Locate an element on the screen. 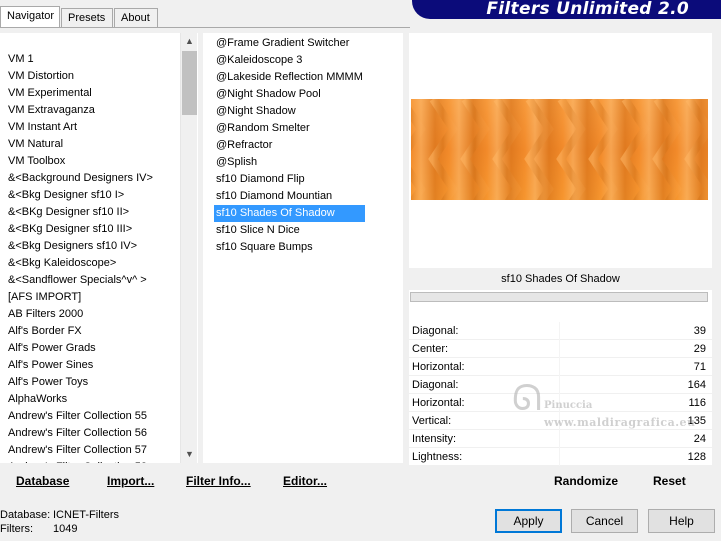  category-list-item: VM Extravaganza is located at coordinates (80, 110).